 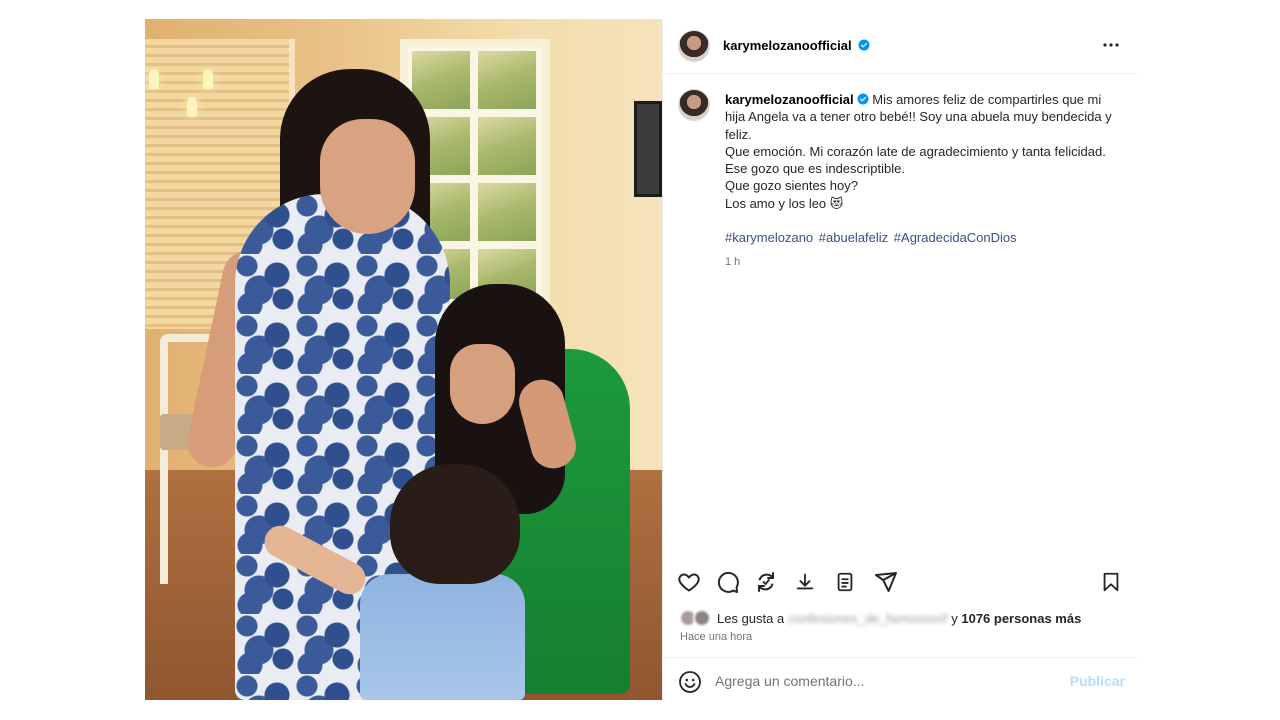 I want to click on comment-input, so click(x=885, y=681).